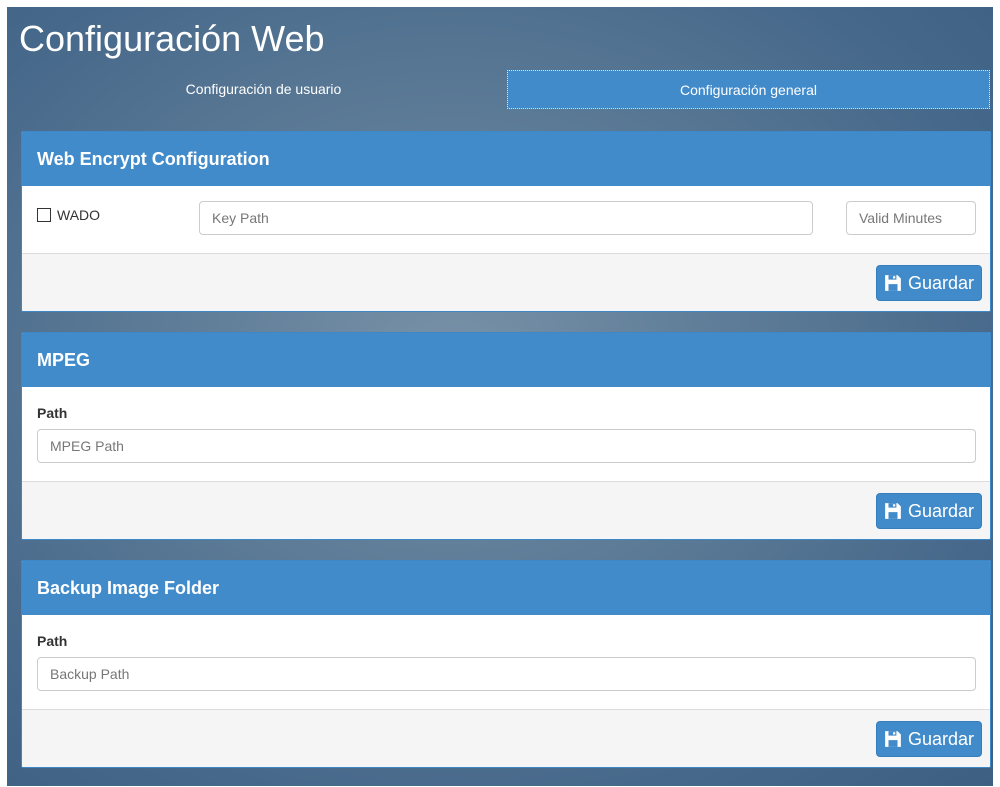 This screenshot has height=787, width=1000. Describe the element at coordinates (52, 413) in the screenshot. I see `mpeg-path-label: Path` at that location.